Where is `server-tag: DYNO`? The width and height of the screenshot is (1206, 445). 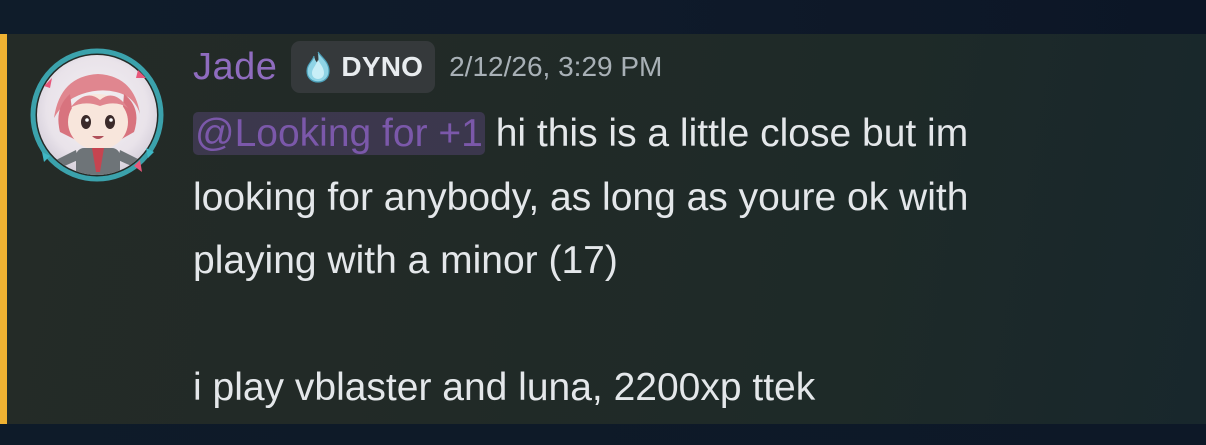 server-tag: DYNO is located at coordinates (363, 67).